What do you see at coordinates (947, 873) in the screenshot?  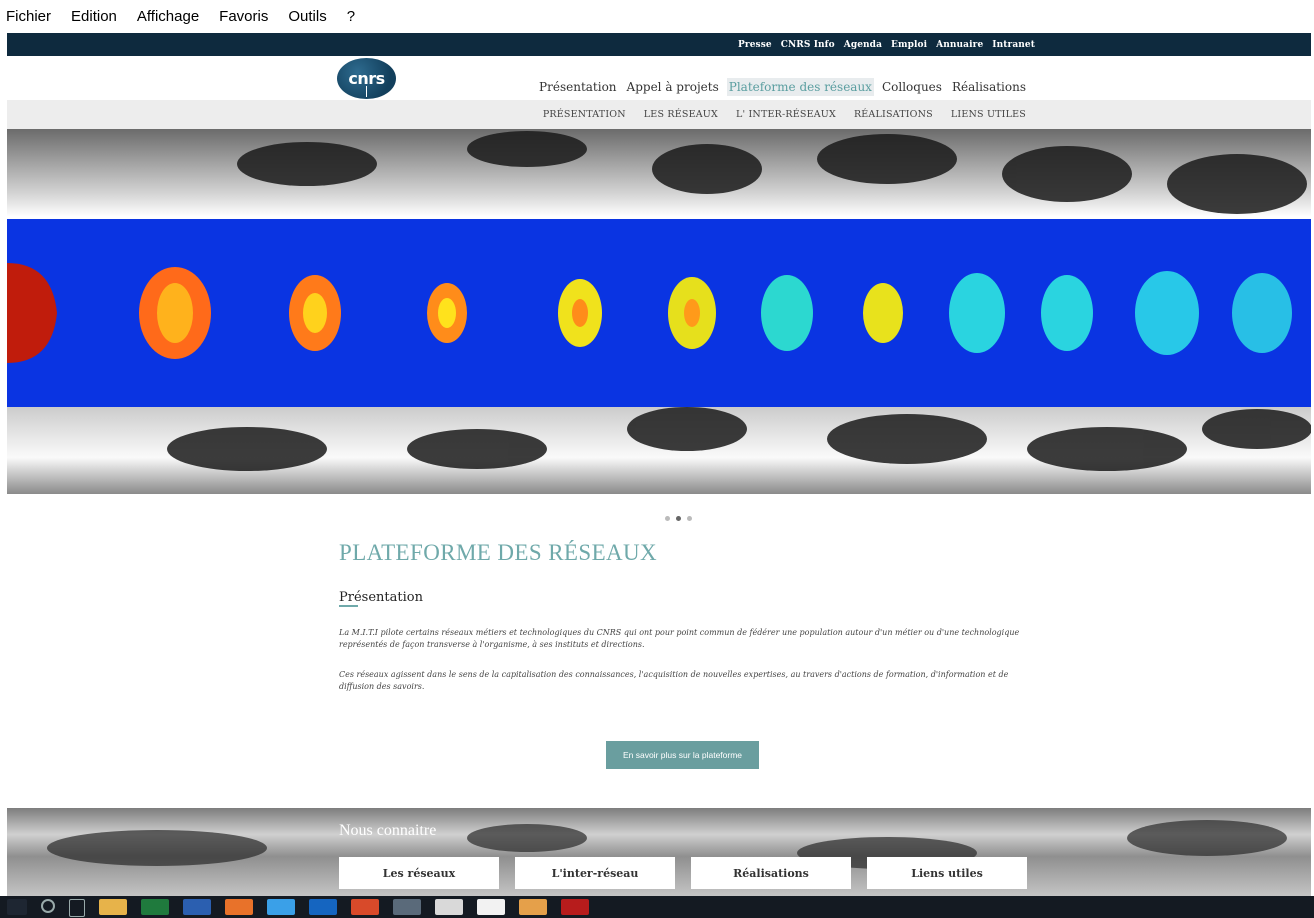 I see `footer-button-liens-utiles: Liens utiles` at bounding box center [947, 873].